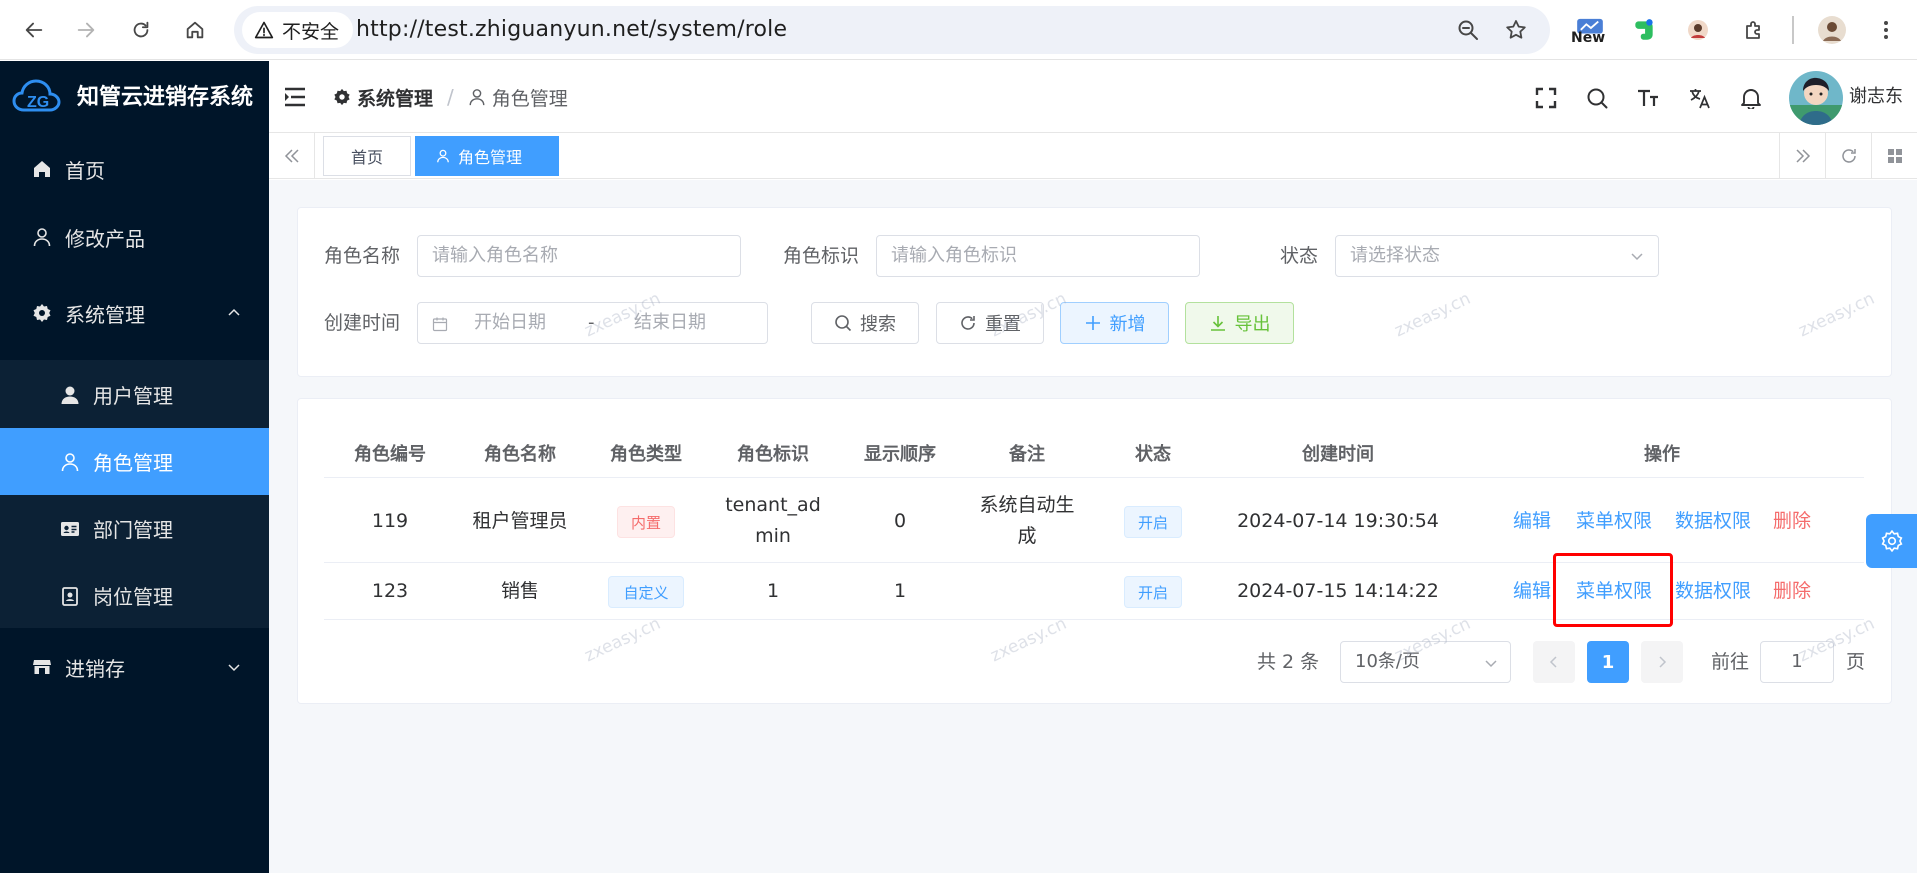  I want to click on zoom-icon, so click(1468, 30).